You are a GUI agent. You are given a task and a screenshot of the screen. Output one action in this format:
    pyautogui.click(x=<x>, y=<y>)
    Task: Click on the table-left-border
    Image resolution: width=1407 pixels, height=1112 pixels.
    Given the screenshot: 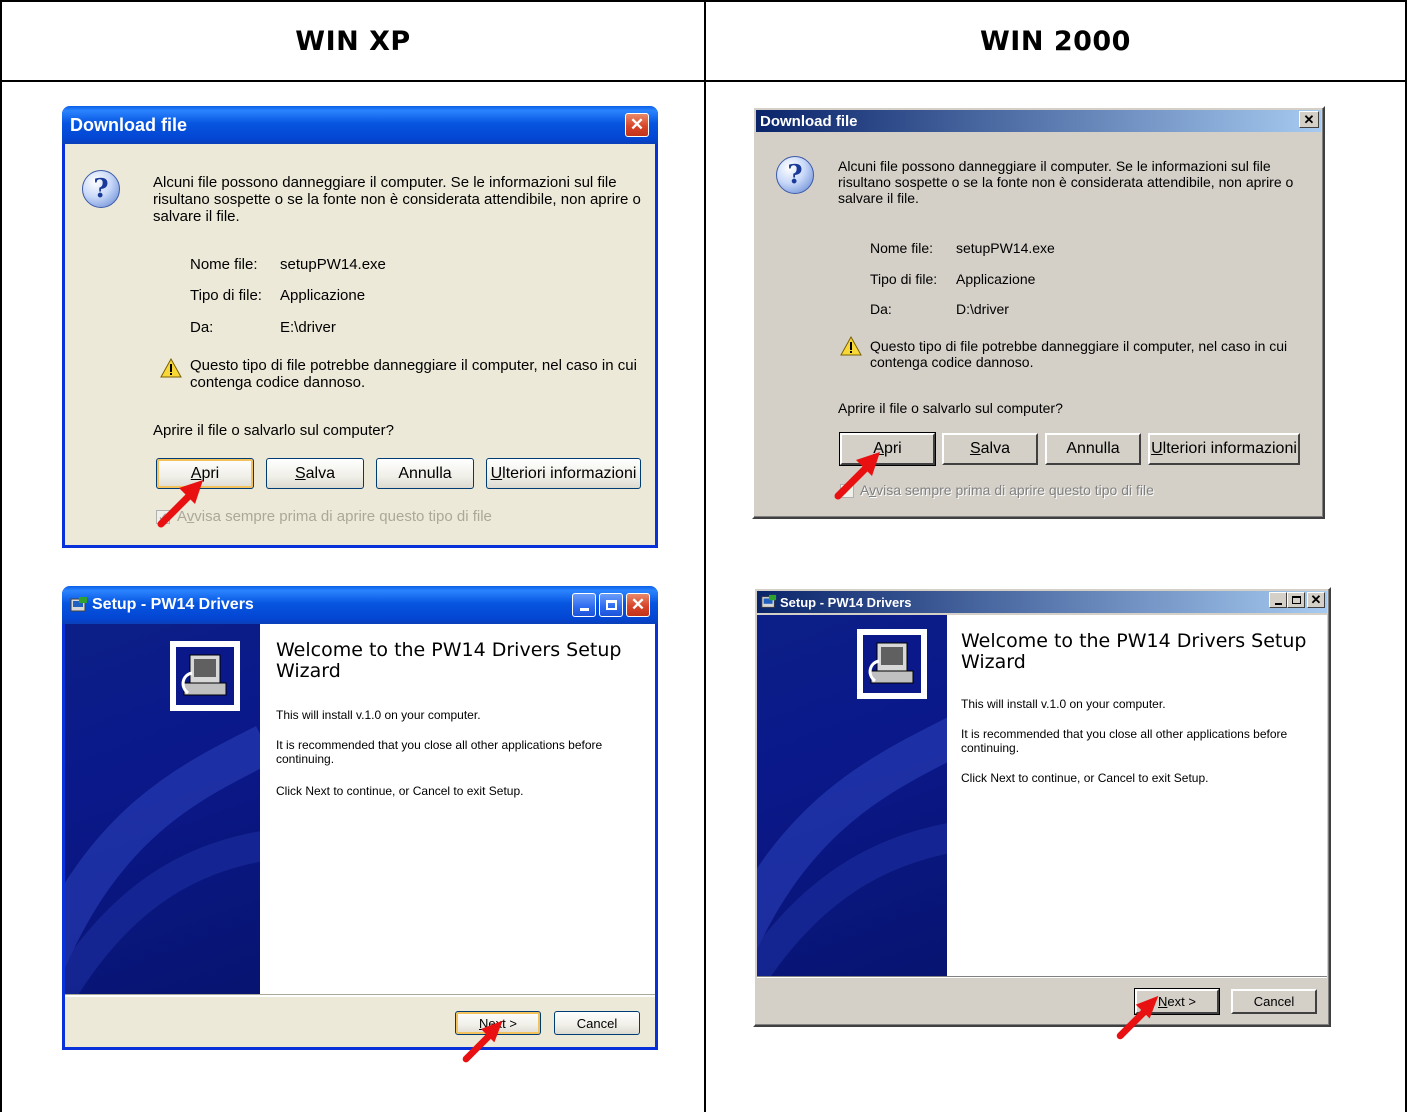 What is the action you would take?
    pyautogui.click(x=1, y=556)
    